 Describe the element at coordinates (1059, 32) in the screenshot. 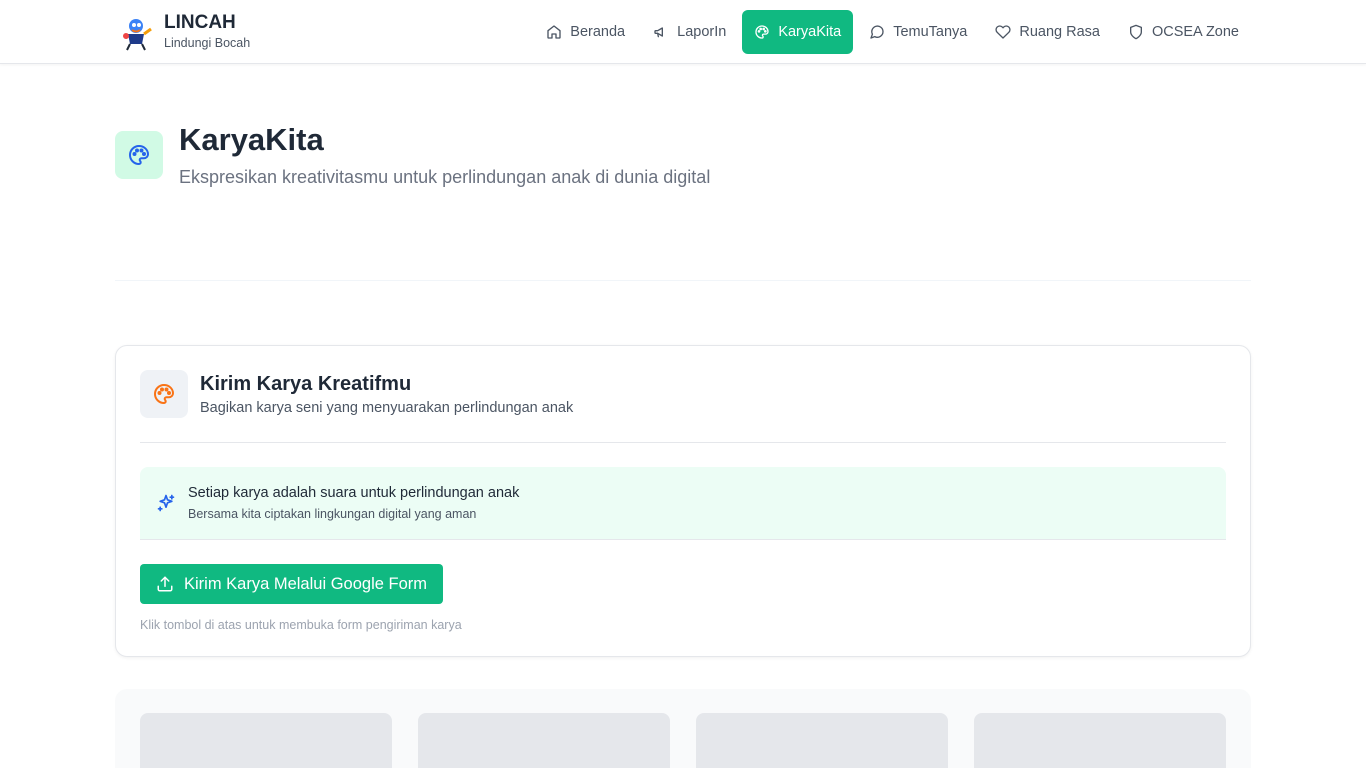

I see `nav-label: Ruang Rasa` at that location.